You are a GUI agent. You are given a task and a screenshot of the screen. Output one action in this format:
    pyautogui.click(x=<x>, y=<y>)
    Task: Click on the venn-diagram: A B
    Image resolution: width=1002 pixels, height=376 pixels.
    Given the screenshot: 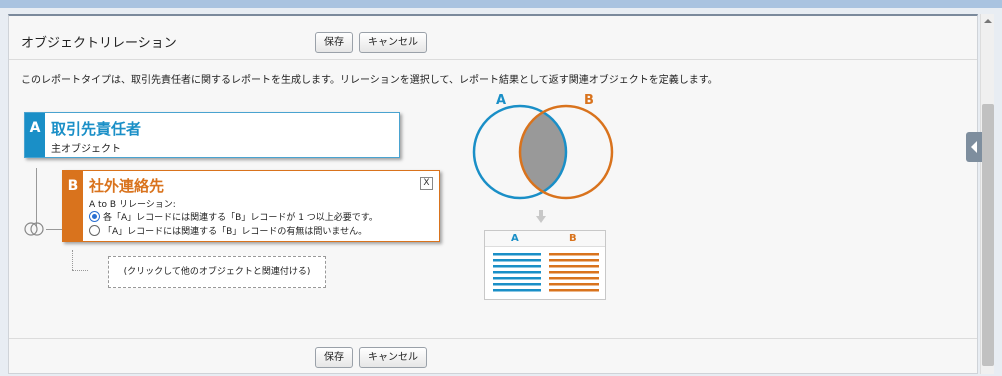 What is the action you would take?
    pyautogui.click(x=543, y=146)
    